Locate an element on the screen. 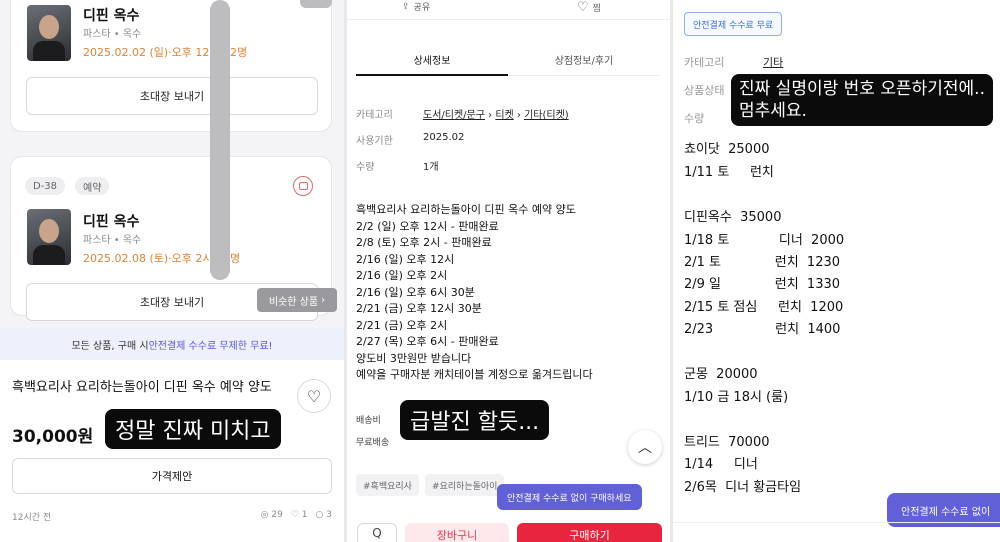  product-title: 흑백요리사 요리하는돌아이 디핀 옥수 예약 양도 is located at coordinates (142, 387).